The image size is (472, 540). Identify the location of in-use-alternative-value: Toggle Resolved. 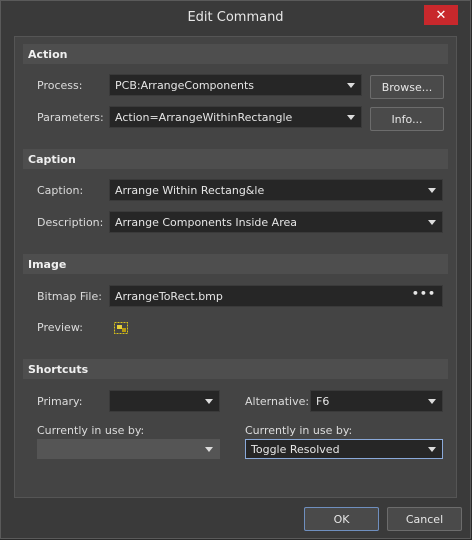
(295, 449).